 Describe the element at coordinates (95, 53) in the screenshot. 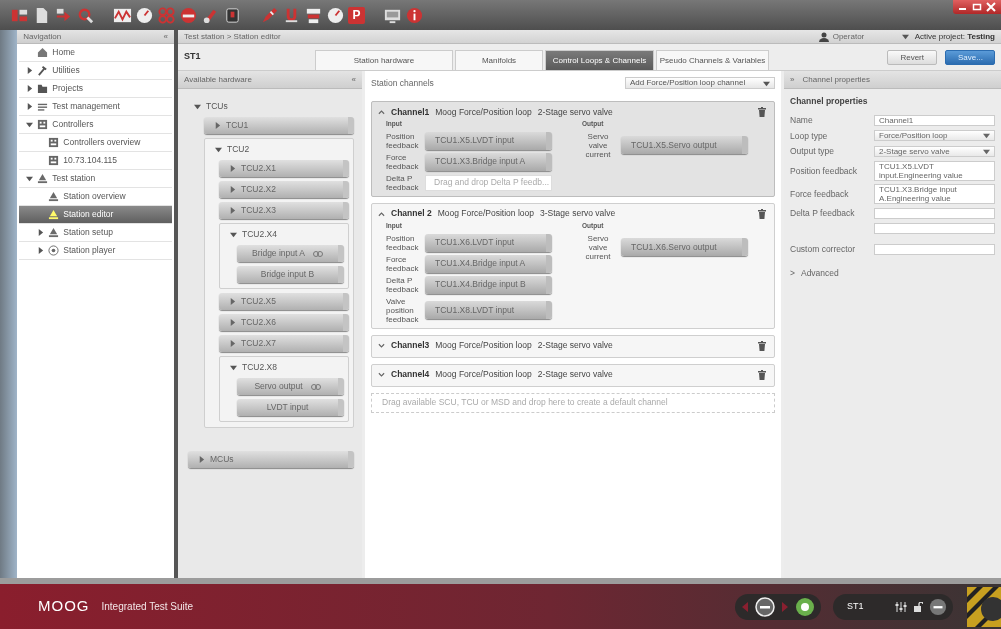

I see `nav-item: Home` at that location.